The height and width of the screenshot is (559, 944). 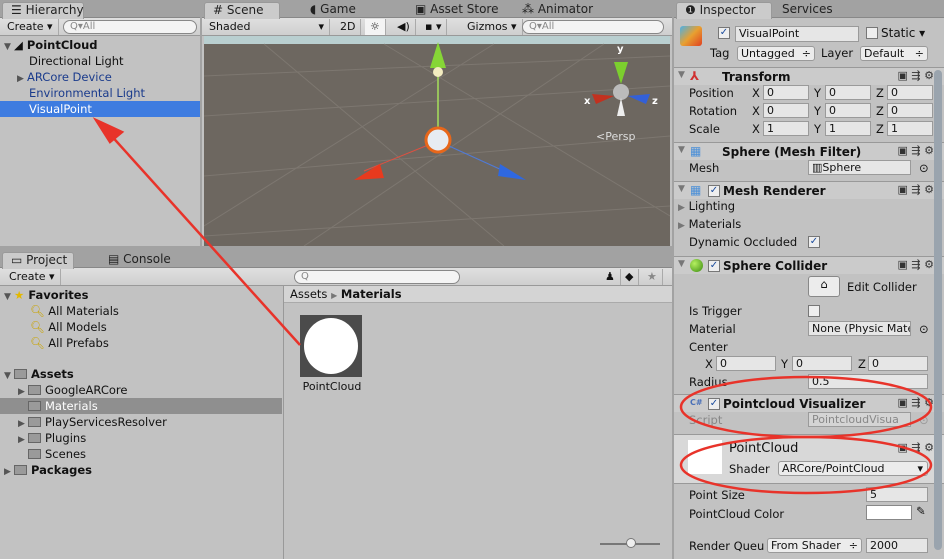 I want to click on folder-item: ▶ Plugins, so click(x=141, y=438).